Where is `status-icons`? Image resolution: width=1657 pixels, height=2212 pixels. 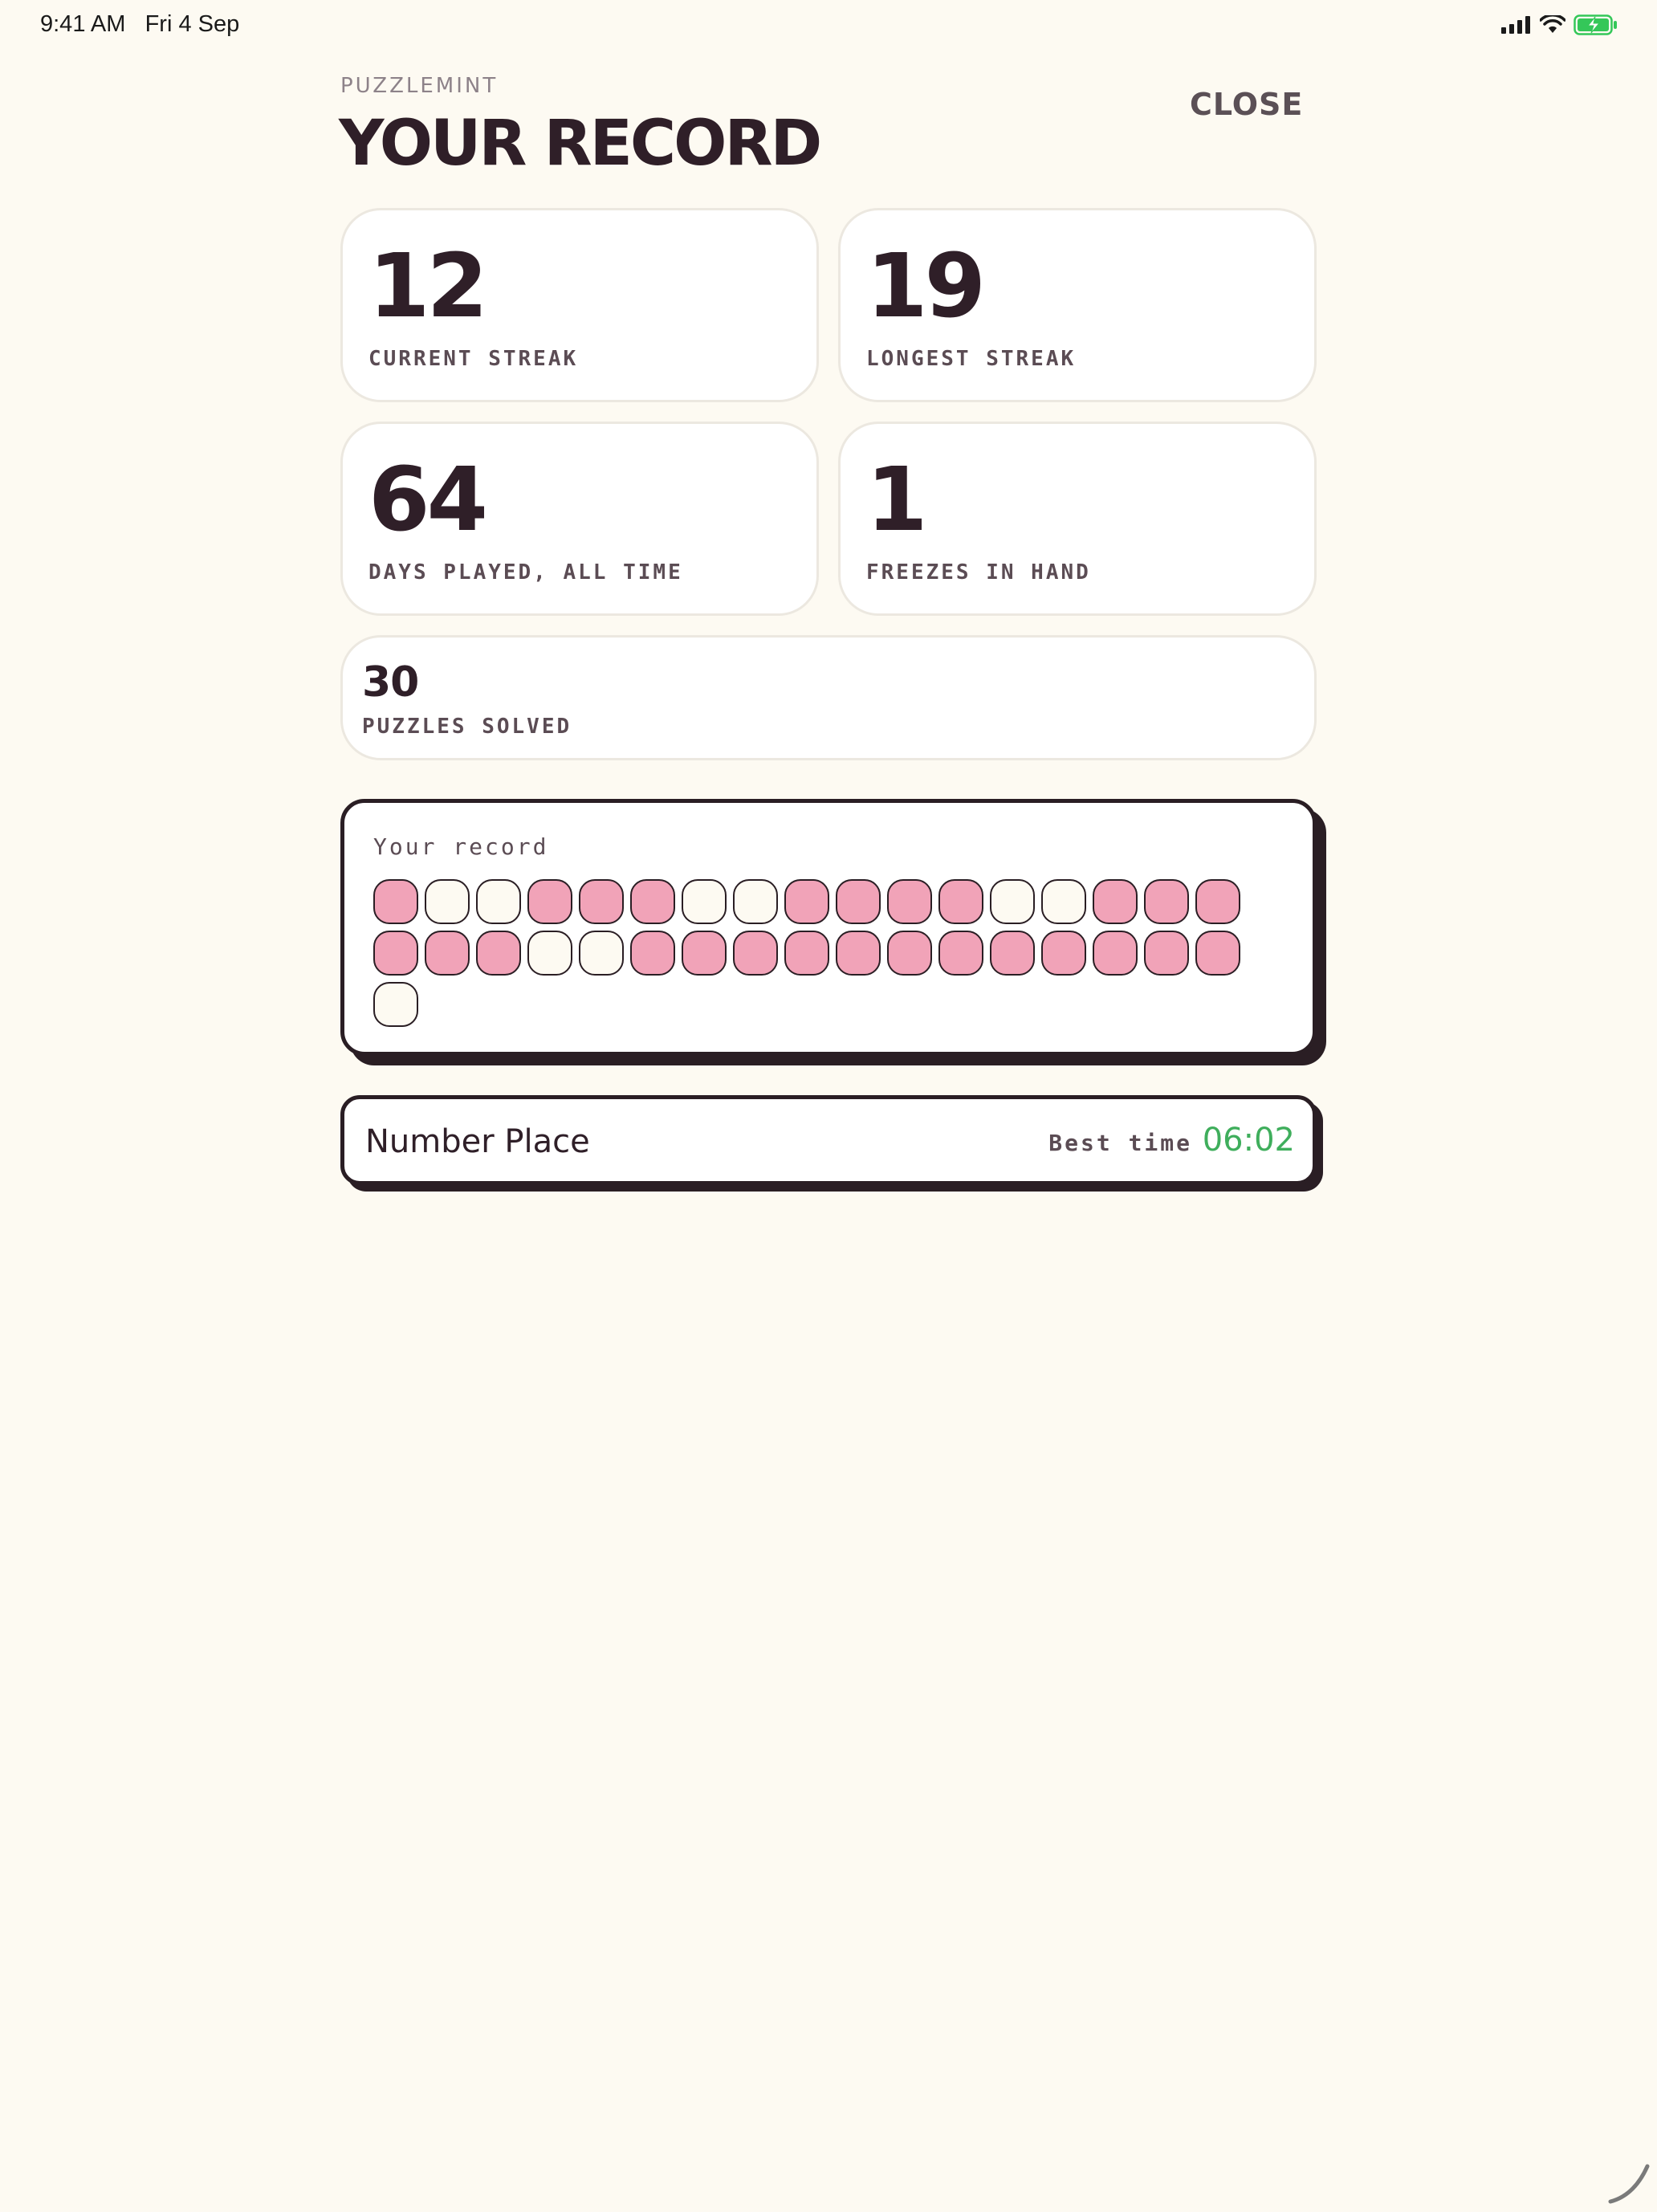 status-icons is located at coordinates (1559, 24).